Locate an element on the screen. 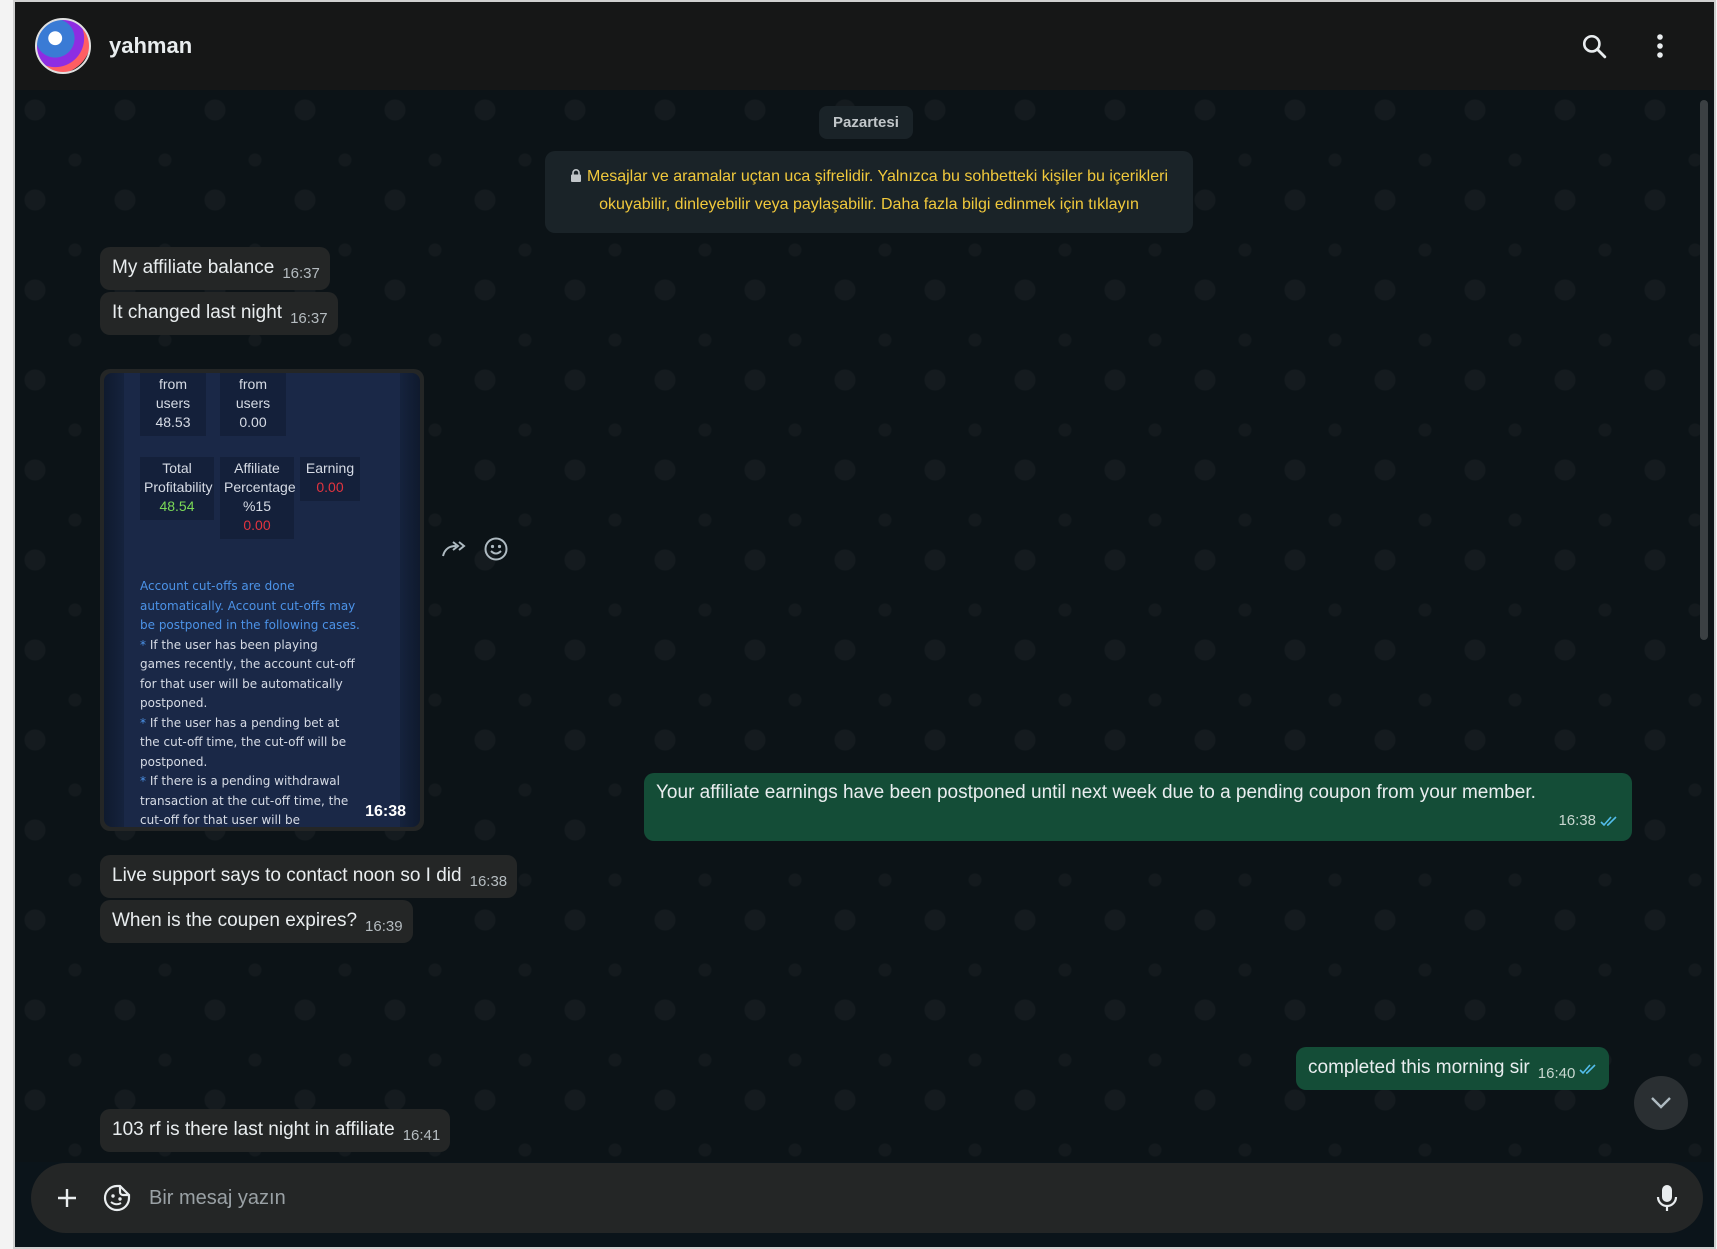 The image size is (1717, 1249). header-actions is located at coordinates (1635, 46).